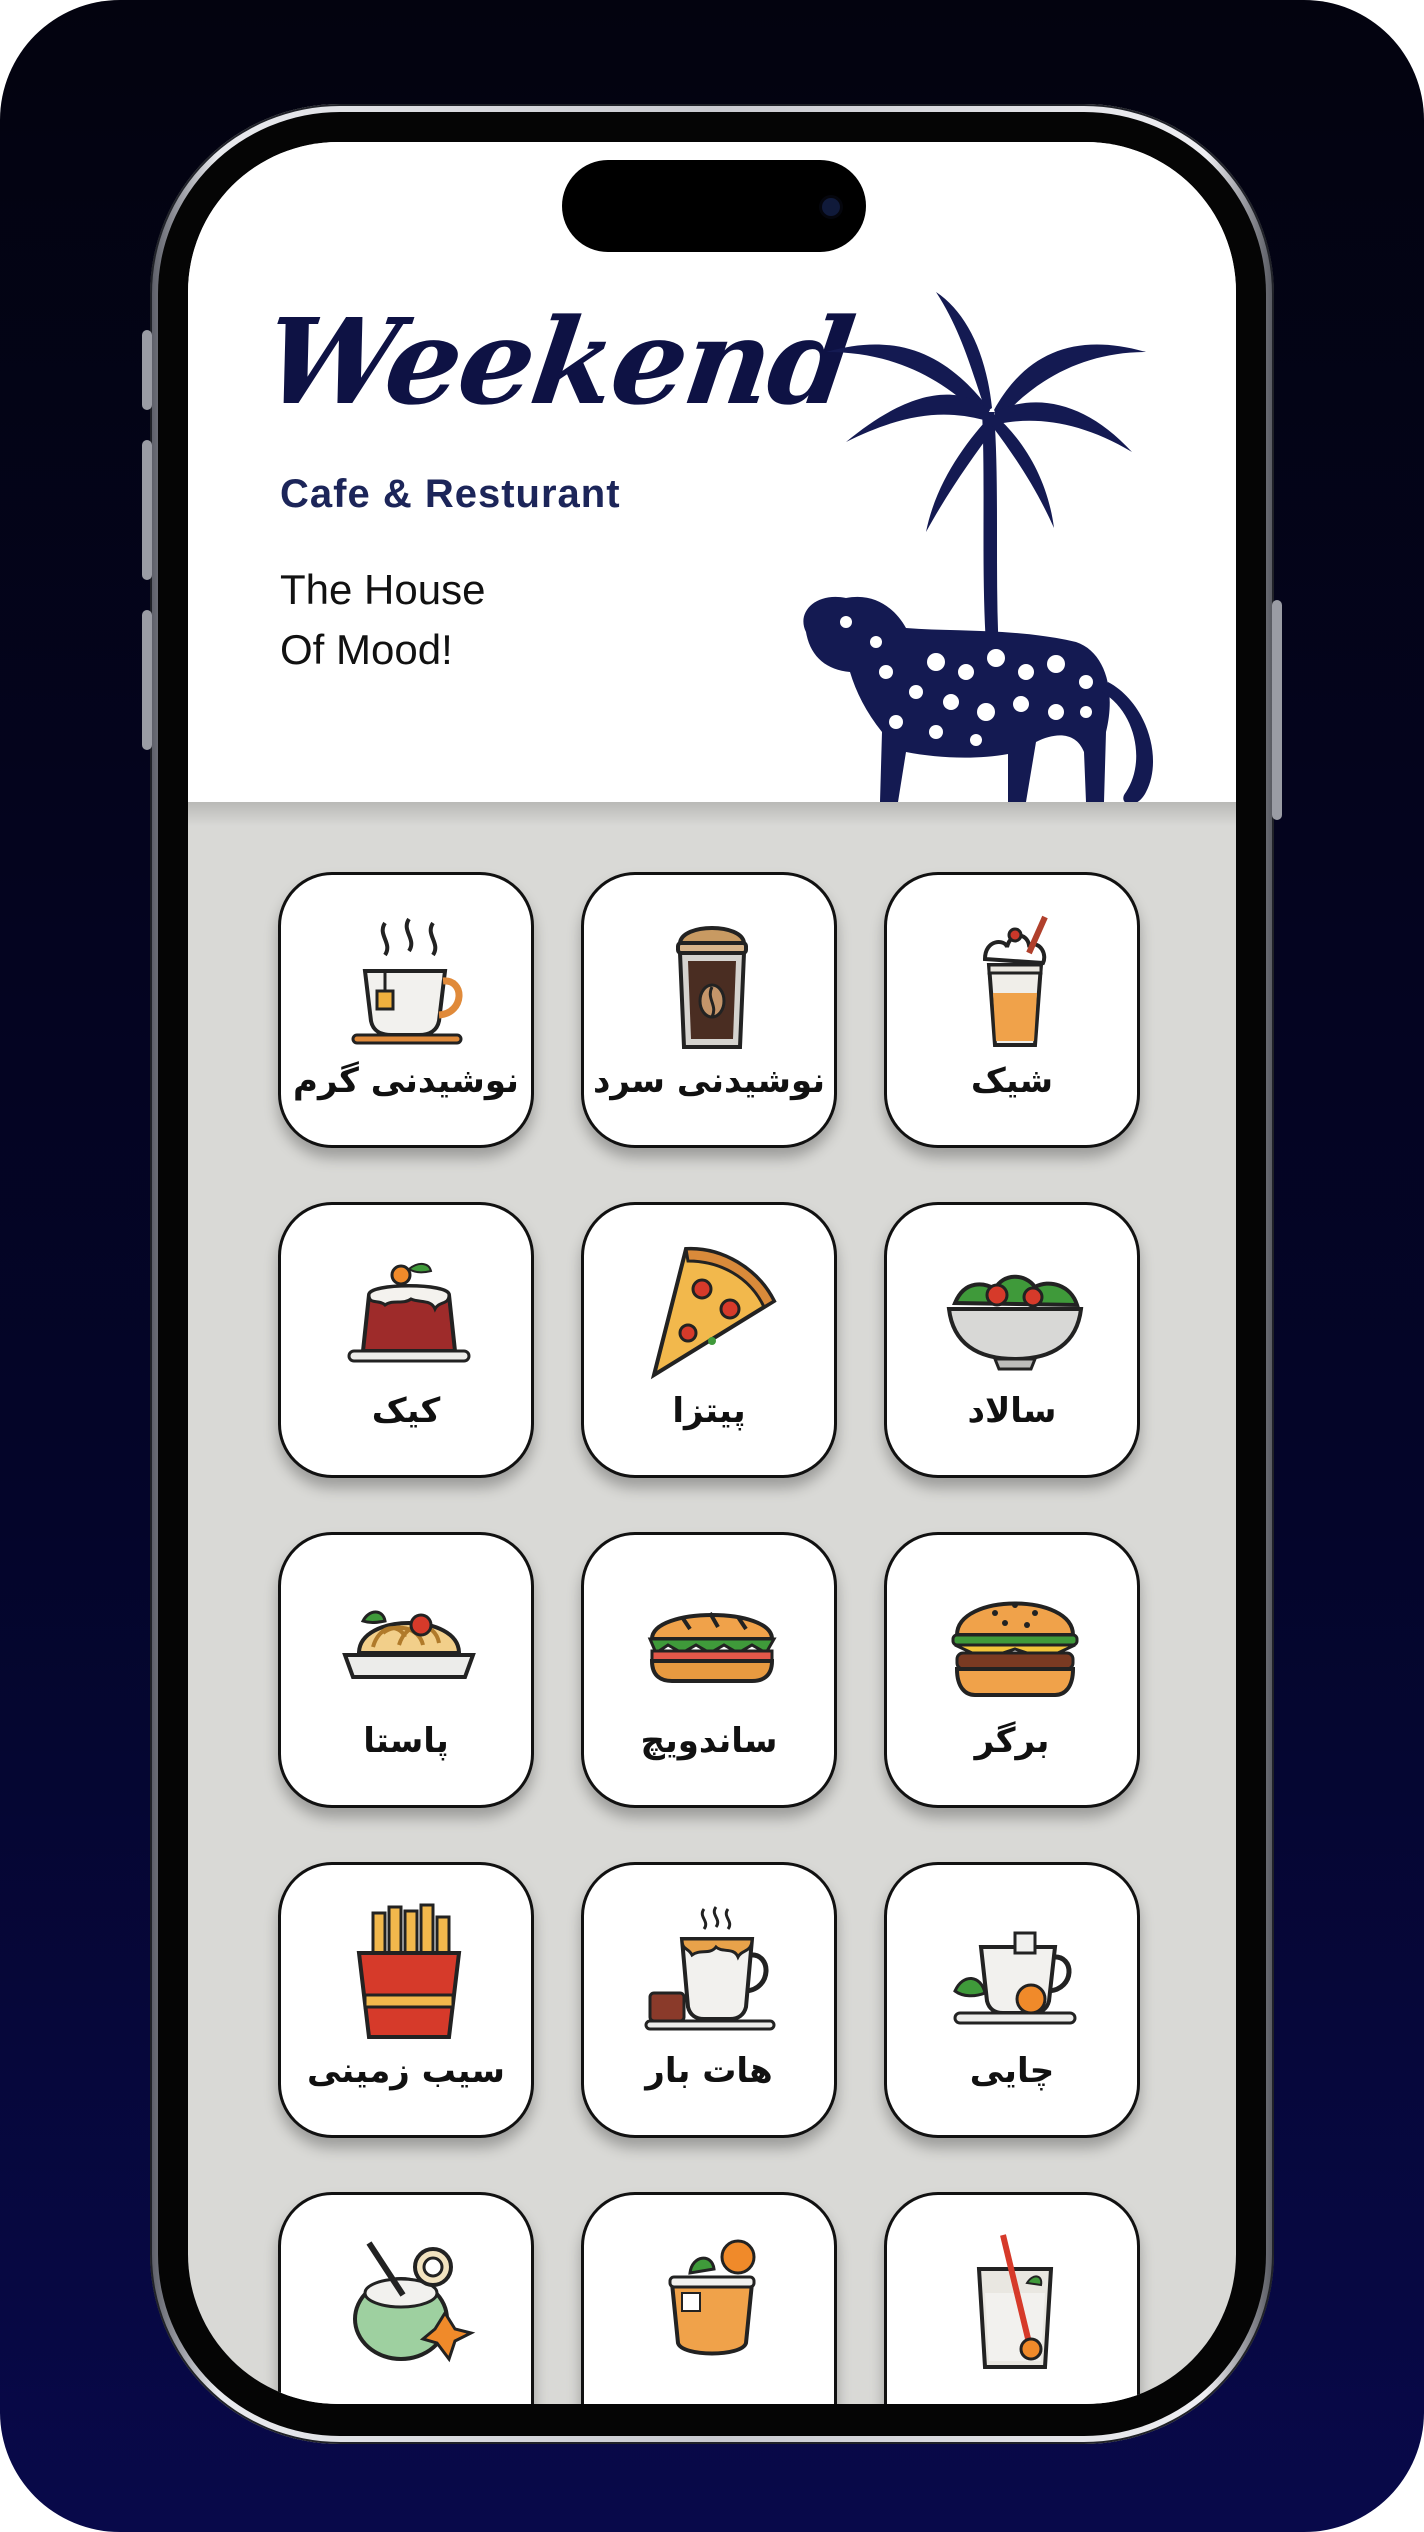 The image size is (1424, 2532). What do you see at coordinates (147, 510) in the screenshot?
I see `volume-up-button` at bounding box center [147, 510].